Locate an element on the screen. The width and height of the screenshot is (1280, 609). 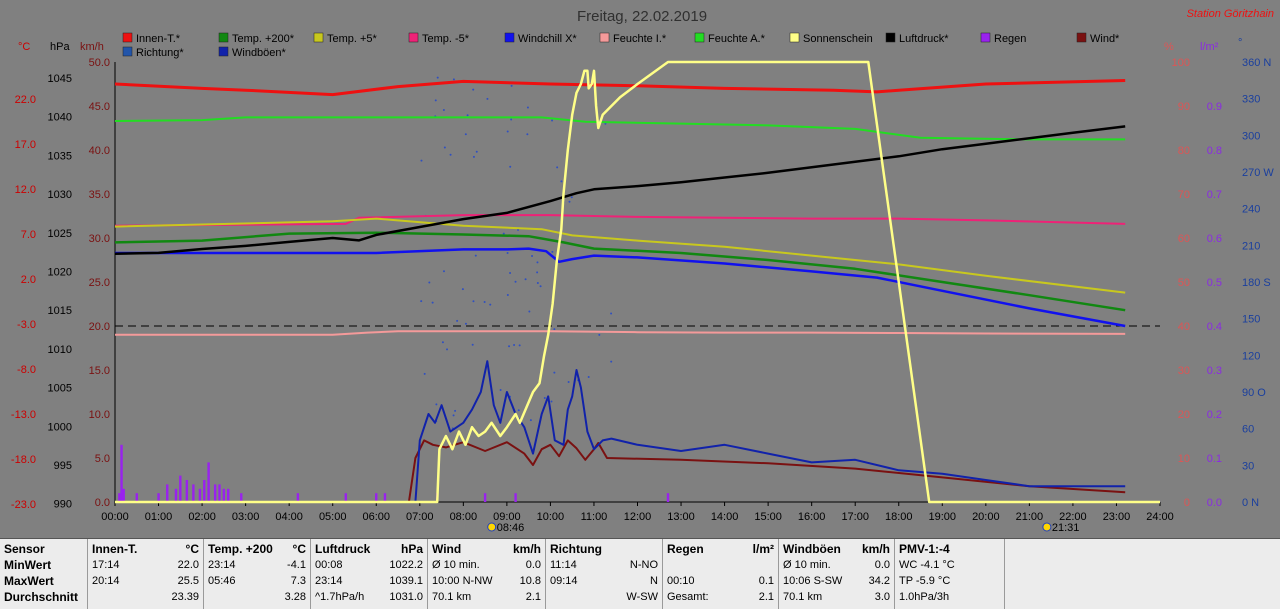
stats-cell: 1.0hPa/3h is located at coordinates (924, 597).